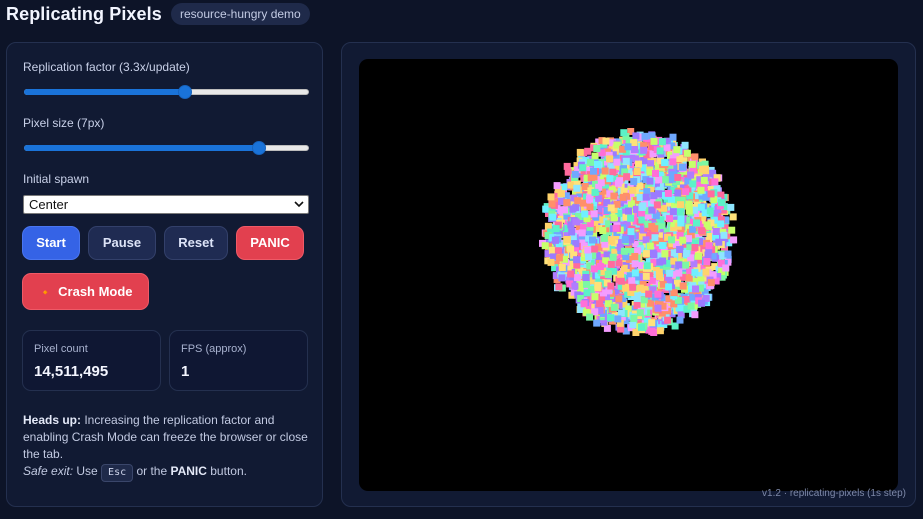 This screenshot has width=923, height=519. Describe the element at coordinates (834, 493) in the screenshot. I see `version-footer: v1.2 · replicating-pixels (1s step)` at that location.